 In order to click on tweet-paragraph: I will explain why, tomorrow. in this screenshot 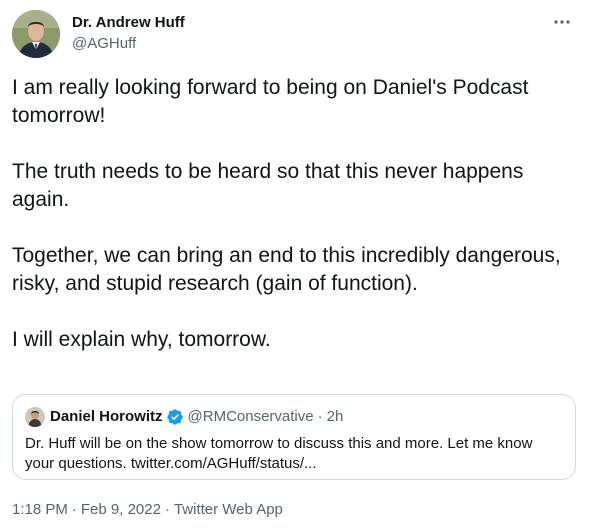, I will do `click(141, 339)`.